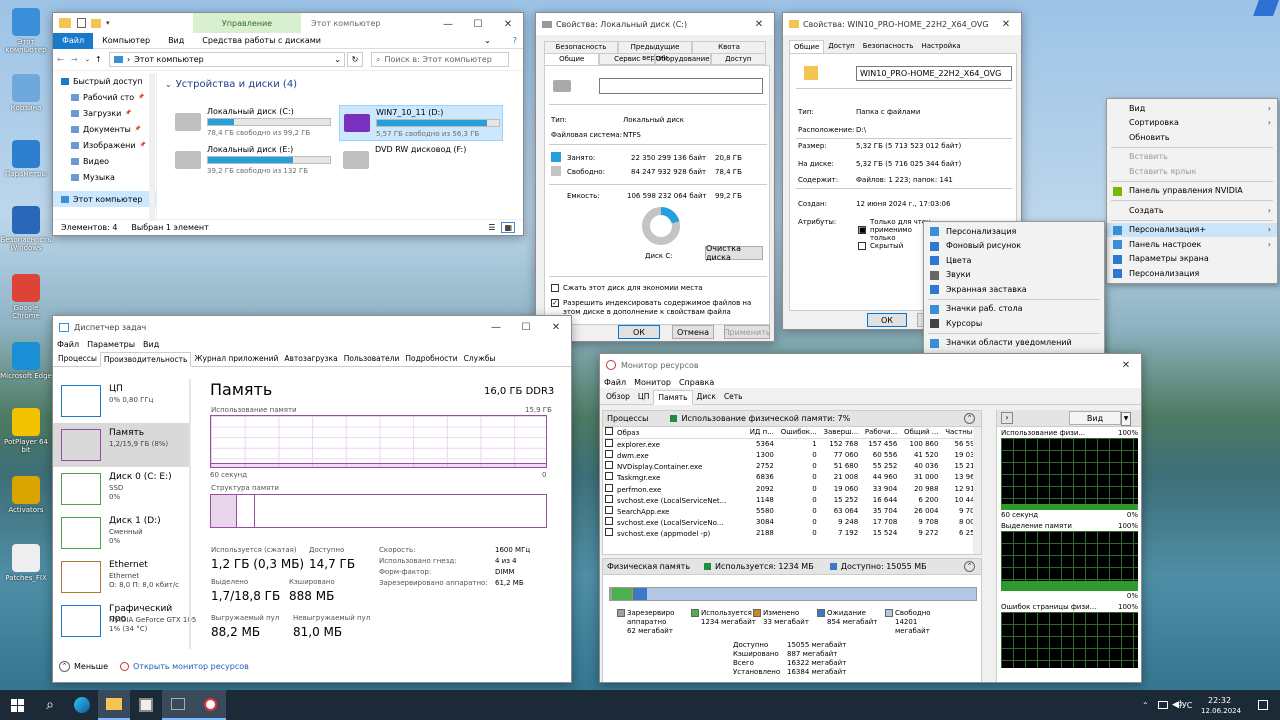 Image resolution: width=1280 pixels, height=720 pixels. What do you see at coordinates (151, 344) in the screenshot?
I see `menu-2: Вид` at bounding box center [151, 344].